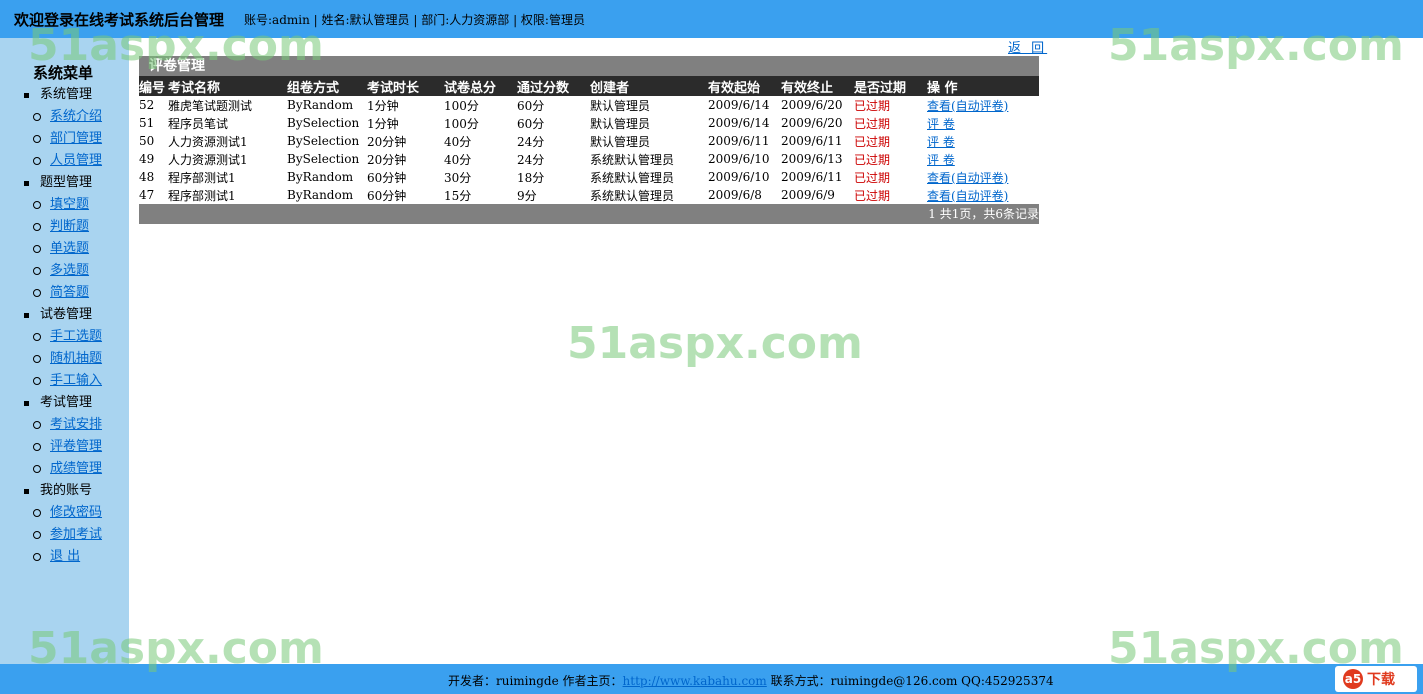 The height and width of the screenshot is (694, 1423). What do you see at coordinates (69, 226) in the screenshot?
I see `menu-link: 判断题` at bounding box center [69, 226].